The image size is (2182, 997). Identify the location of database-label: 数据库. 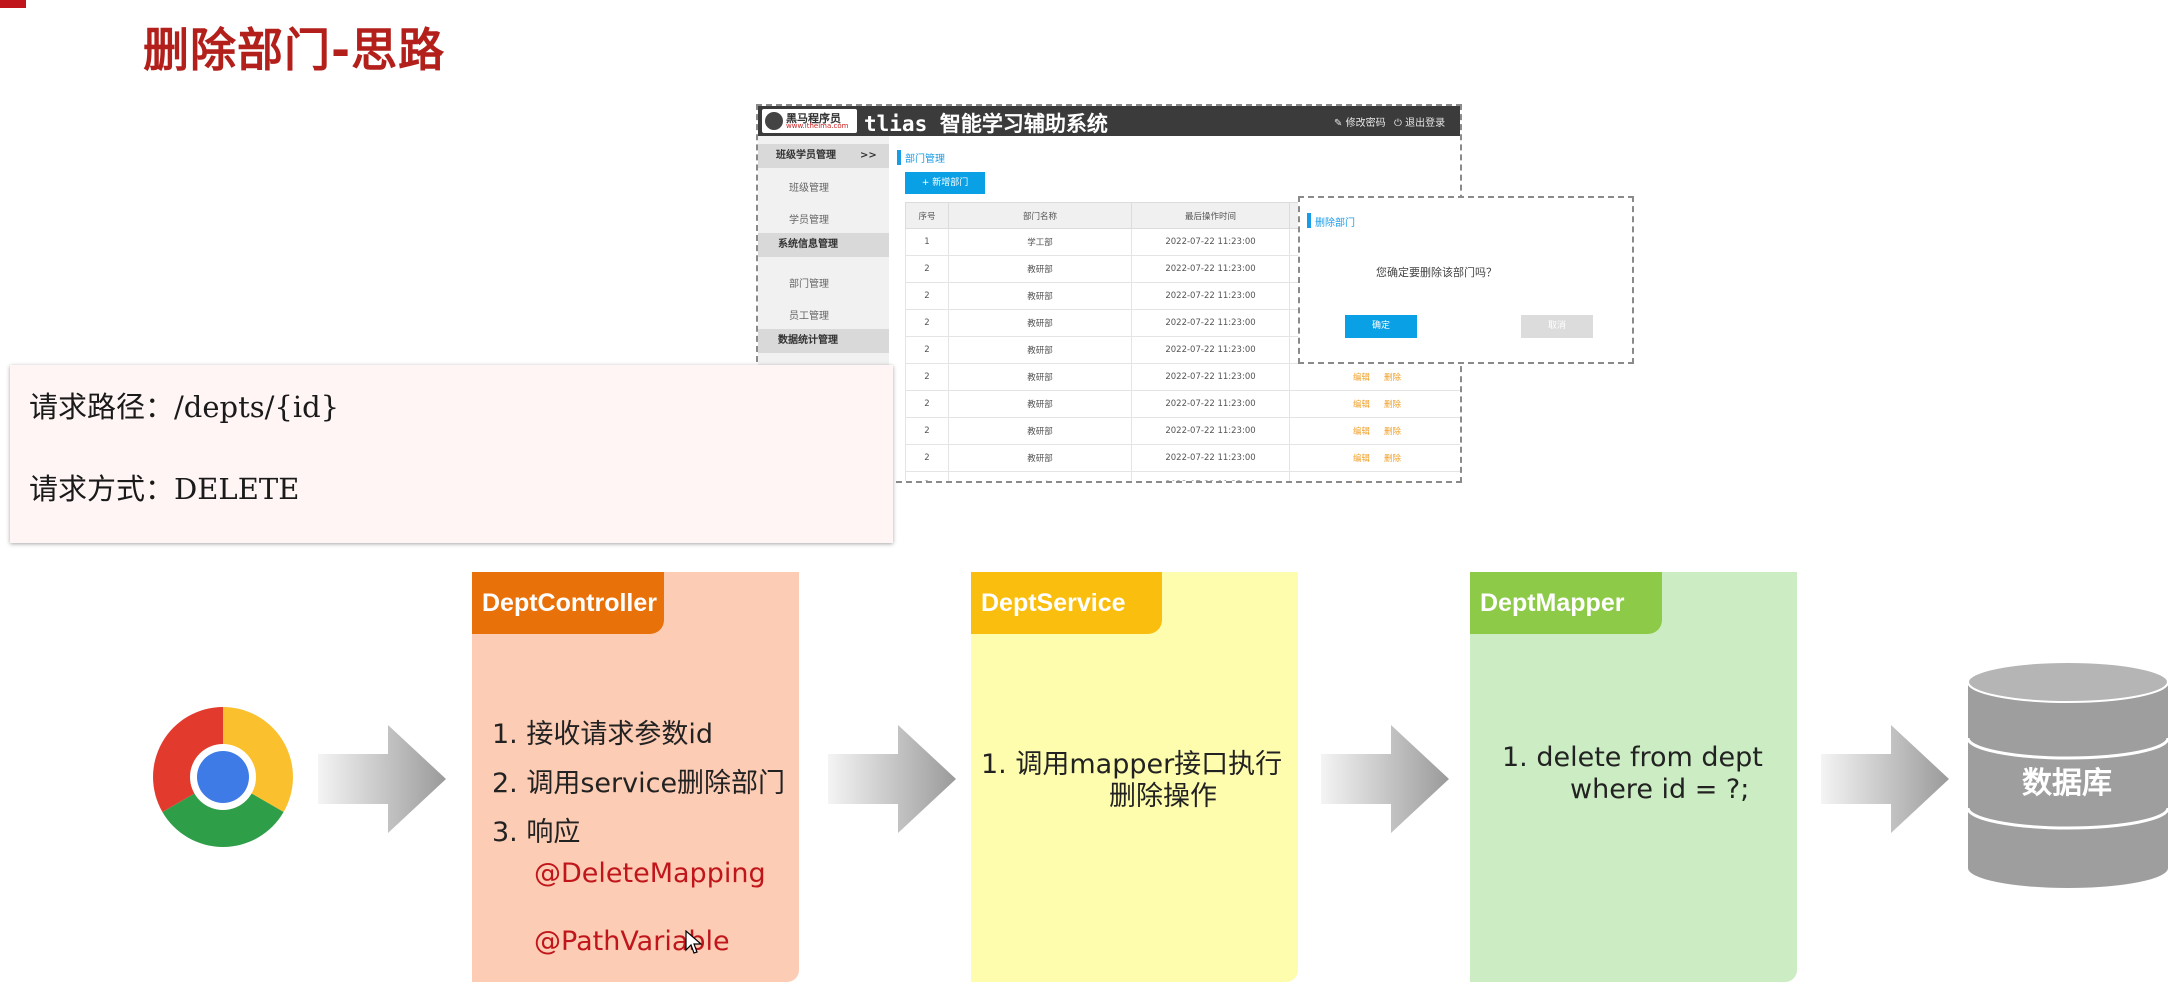
(2067, 783).